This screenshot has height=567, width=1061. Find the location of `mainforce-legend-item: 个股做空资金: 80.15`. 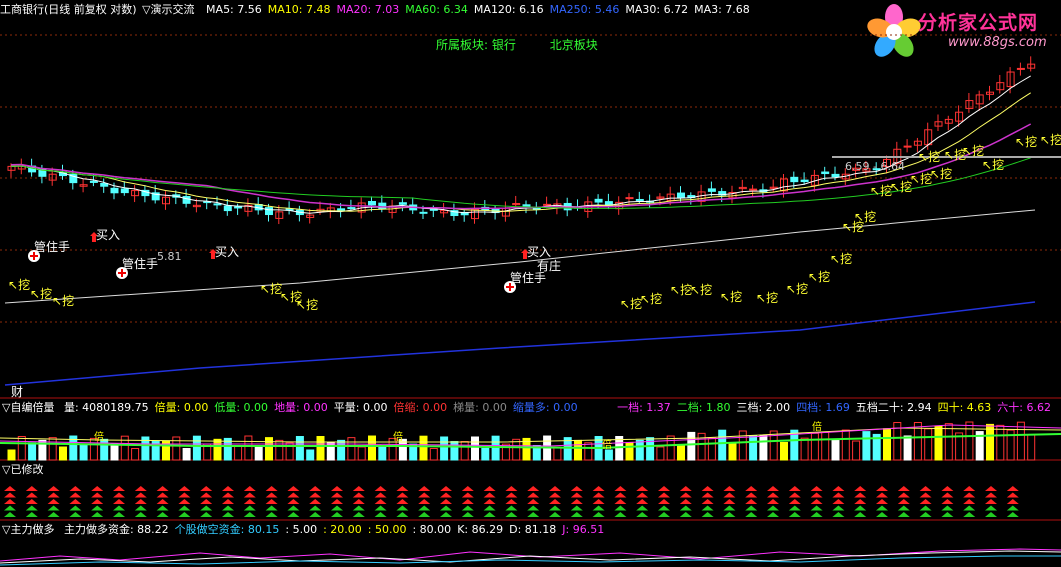

mainforce-legend-item: 个股做空资金: 80.15 is located at coordinates (227, 529).